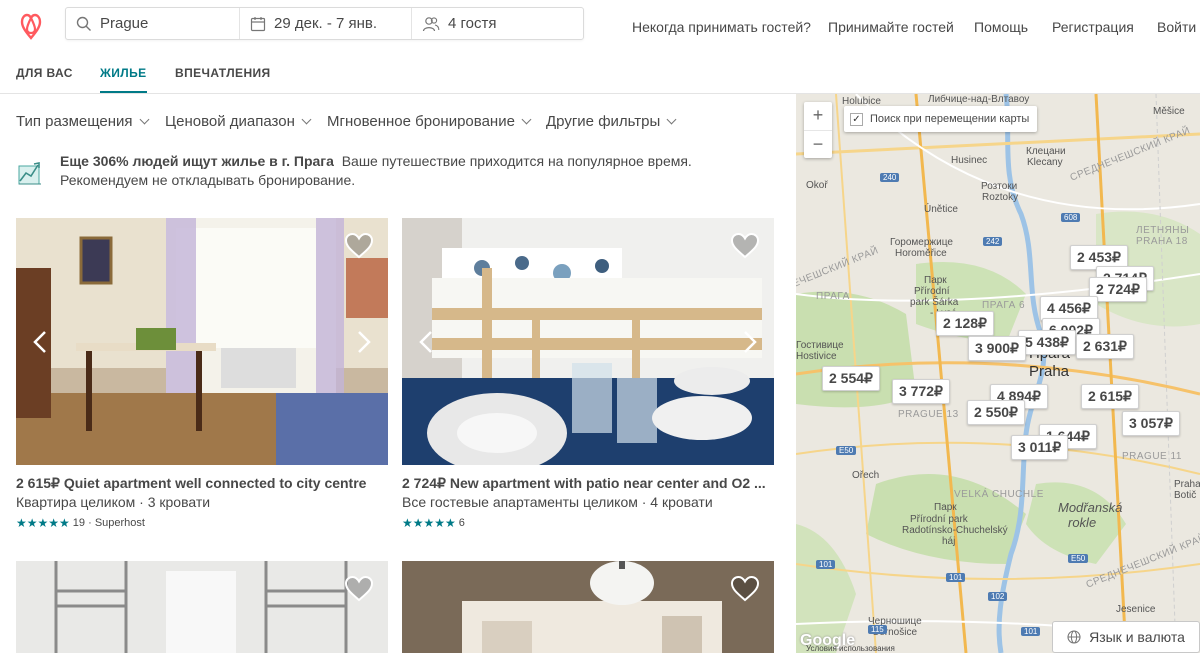 This screenshot has height=653, width=1200. What do you see at coordinates (999, 186) in the screenshot?
I see `map-place-label: Розтоки` at bounding box center [999, 186].